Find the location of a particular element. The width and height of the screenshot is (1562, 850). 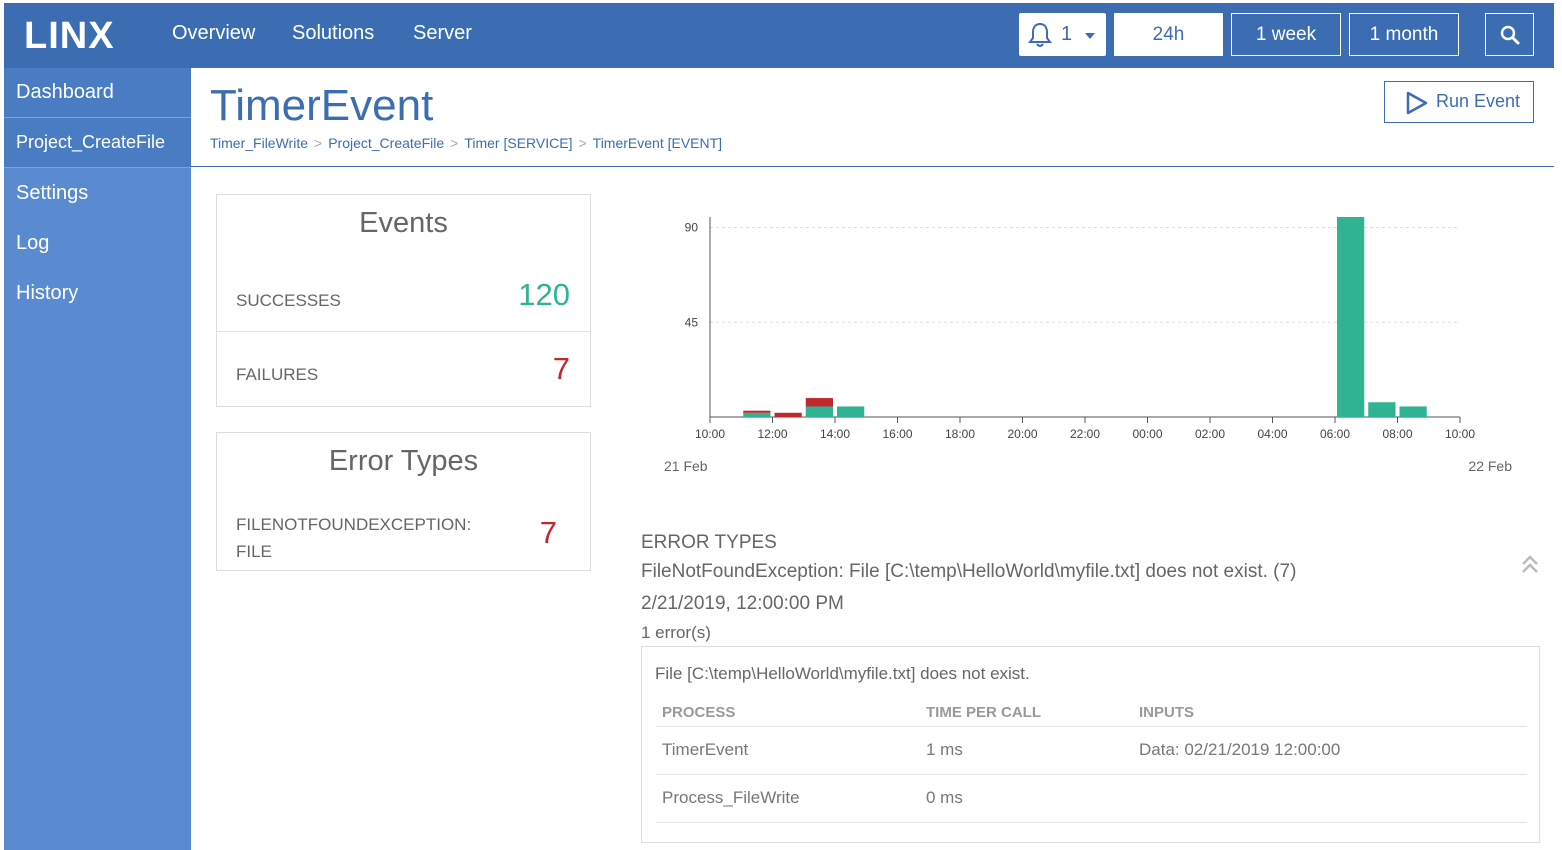

x-tick-label: 14:00 is located at coordinates (835, 434).